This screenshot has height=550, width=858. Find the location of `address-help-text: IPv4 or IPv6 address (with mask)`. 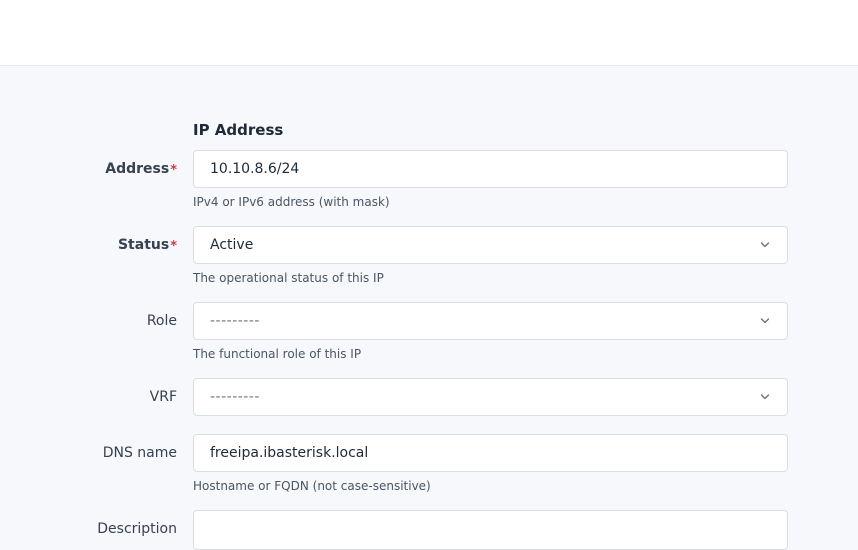

address-help-text: IPv4 or IPv6 address (with mask) is located at coordinates (291, 202).